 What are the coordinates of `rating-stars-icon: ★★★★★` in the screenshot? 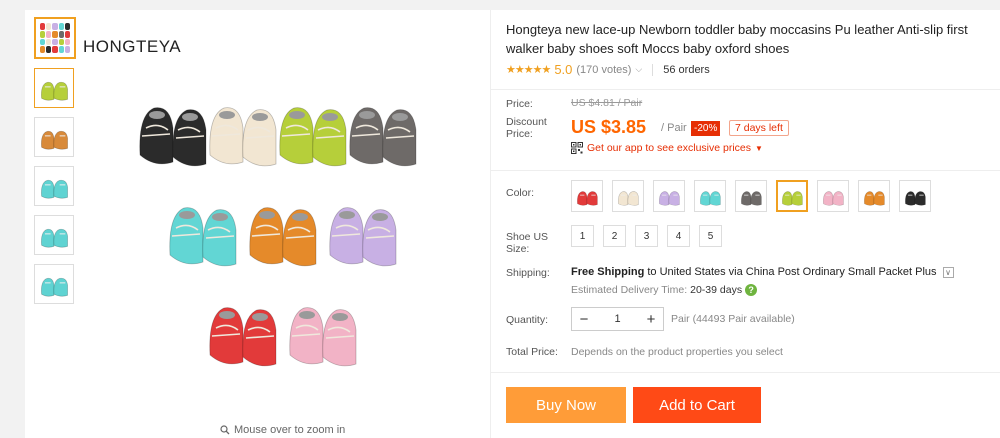 It's located at (528, 70).